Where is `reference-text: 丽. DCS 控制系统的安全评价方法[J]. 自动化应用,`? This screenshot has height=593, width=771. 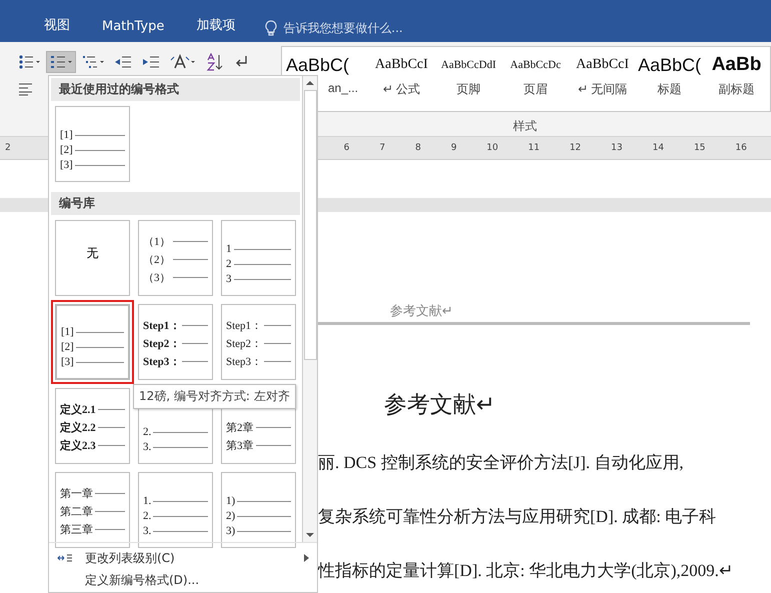
reference-text: 丽. DCS 控制系统的安全评价方法[J]. 自动化应用, is located at coordinates (501, 463).